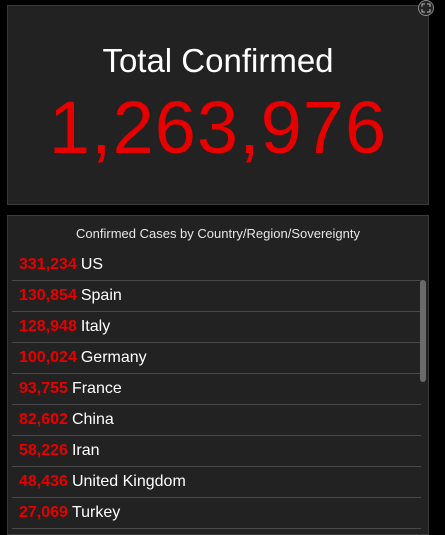 Image resolution: width=445 pixels, height=535 pixels. I want to click on expand-icon, so click(426, 8).